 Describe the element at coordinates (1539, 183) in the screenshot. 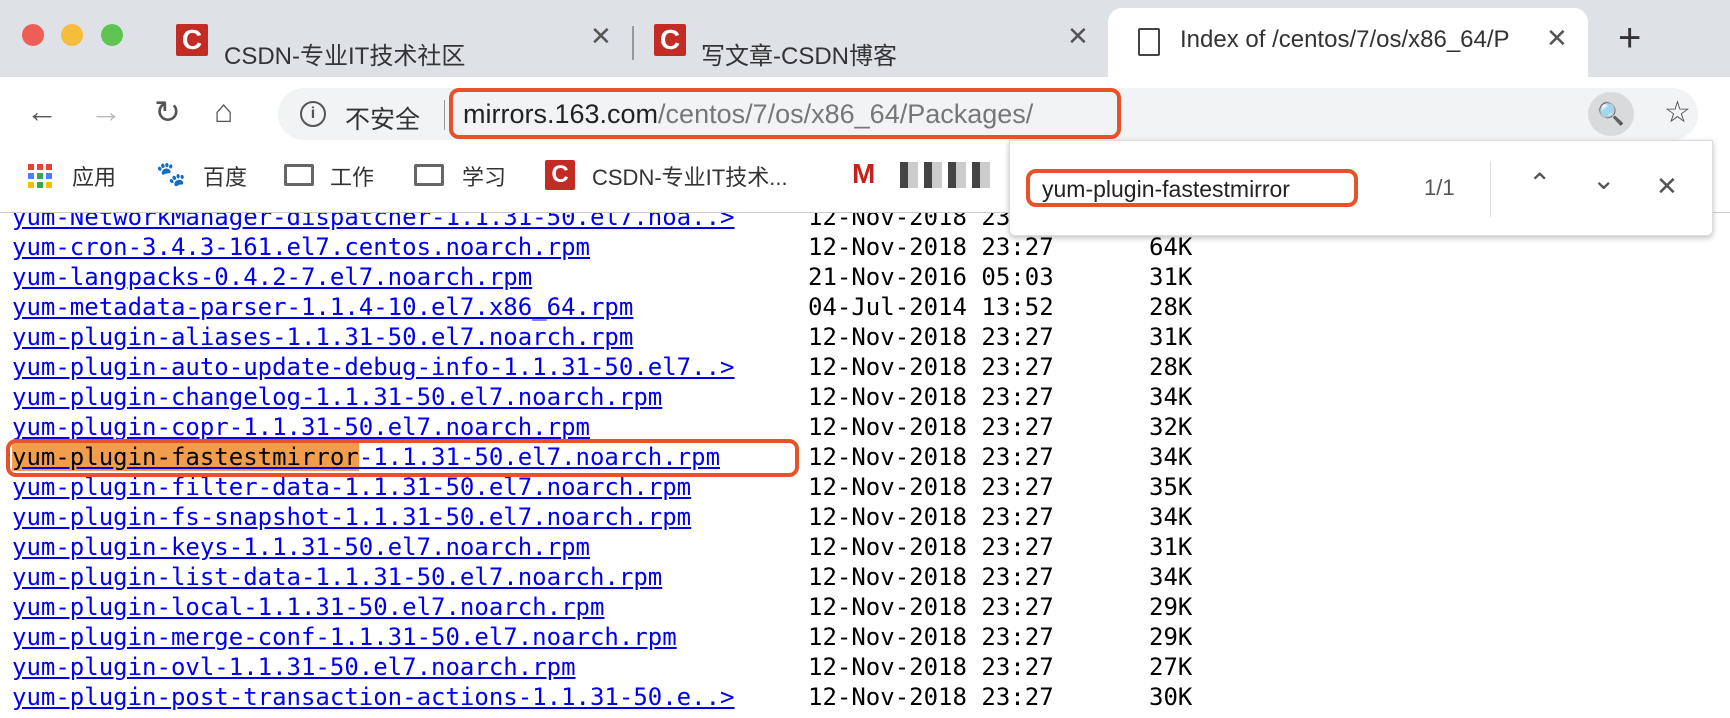

I see `find-previous-icon: ⌃` at that location.